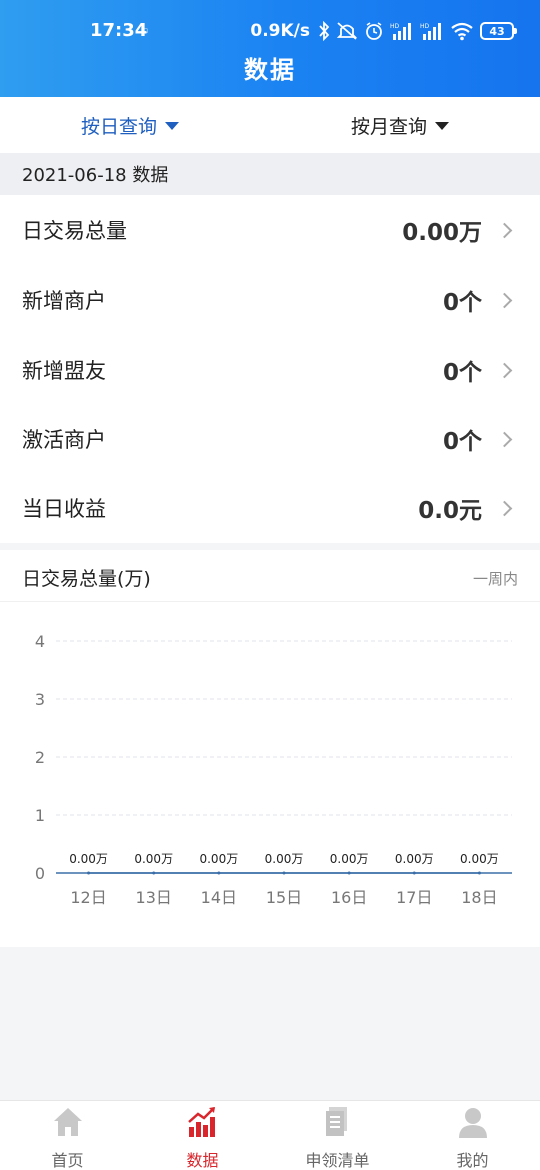 The height and width of the screenshot is (1170, 540). I want to click on stat-label: 当日收益, so click(64, 509).